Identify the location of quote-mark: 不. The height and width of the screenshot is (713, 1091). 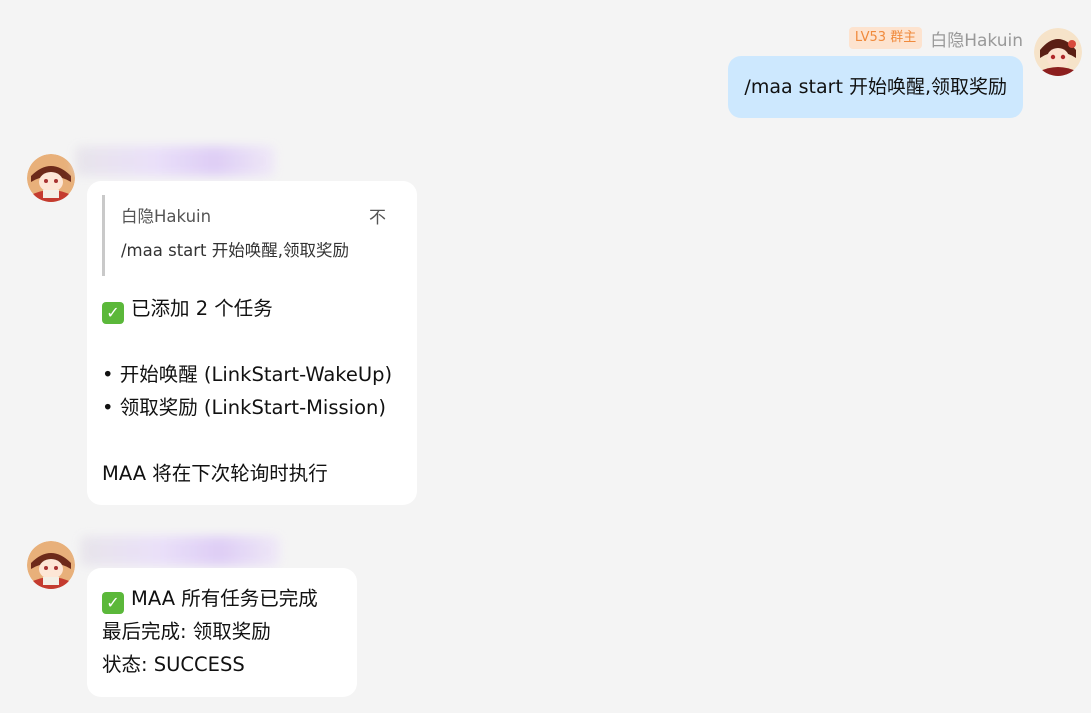
(377, 218).